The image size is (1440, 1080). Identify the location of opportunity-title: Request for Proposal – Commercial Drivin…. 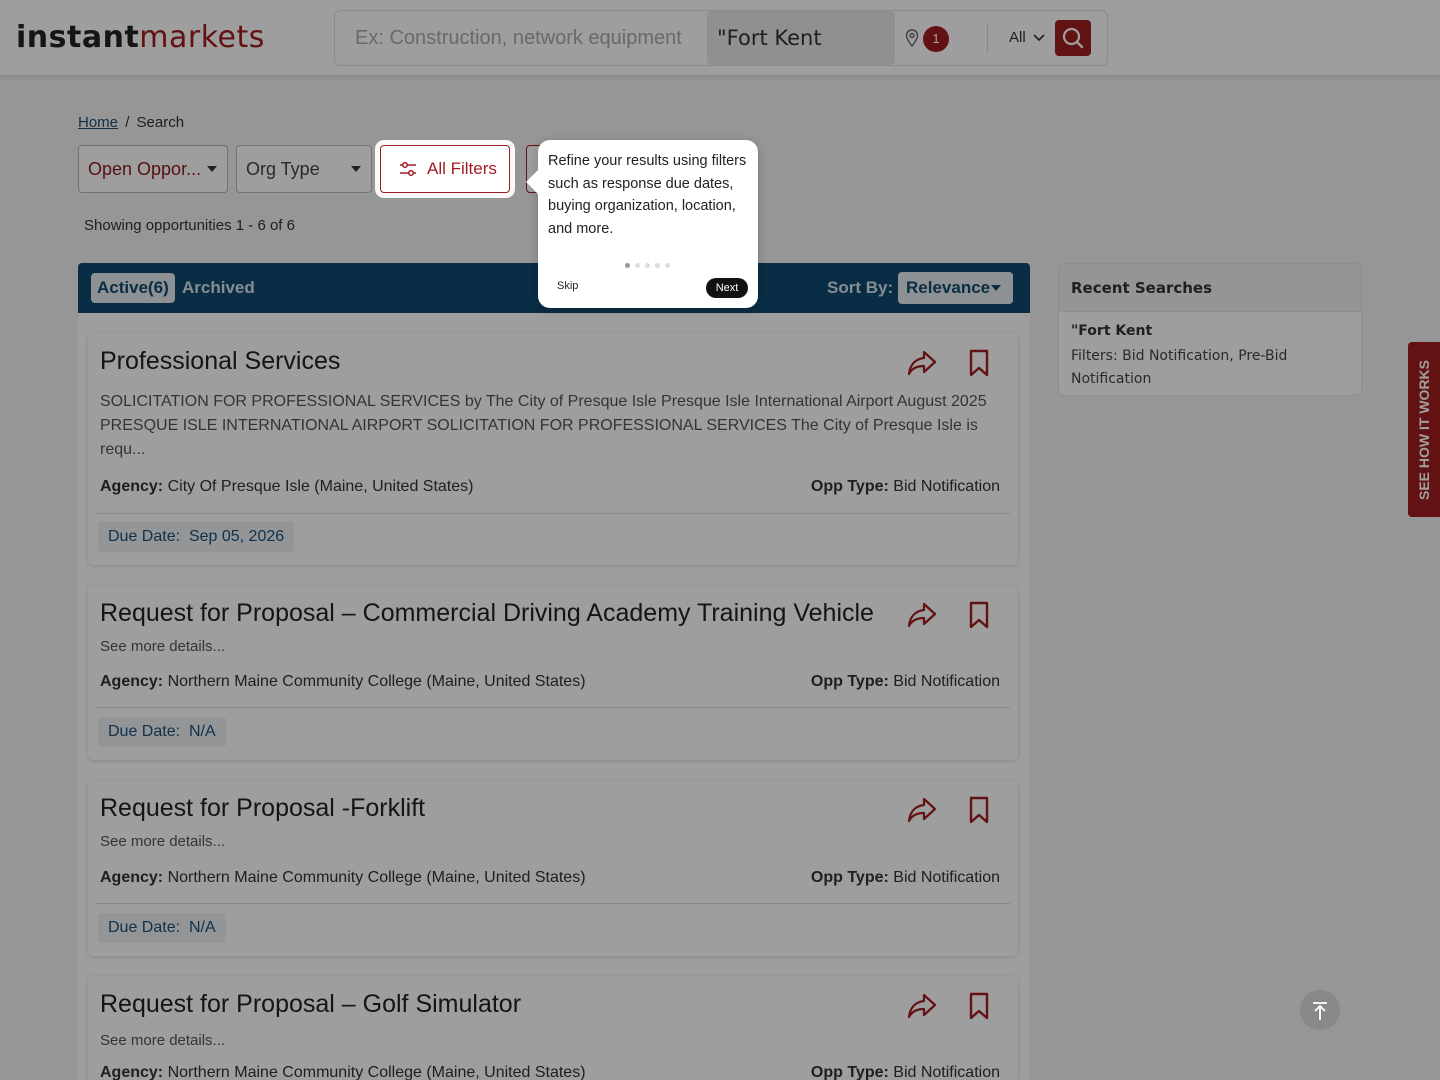
(487, 613).